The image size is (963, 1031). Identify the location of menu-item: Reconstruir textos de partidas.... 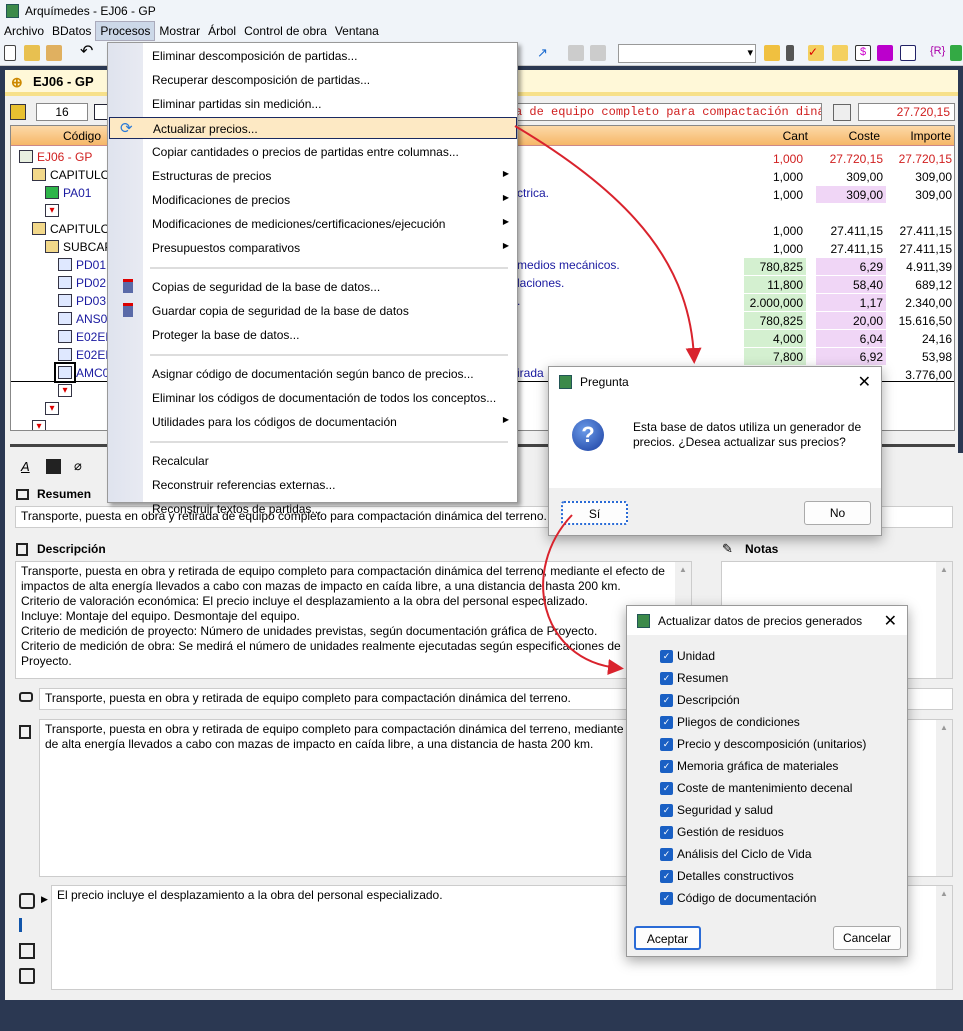
(313, 509).